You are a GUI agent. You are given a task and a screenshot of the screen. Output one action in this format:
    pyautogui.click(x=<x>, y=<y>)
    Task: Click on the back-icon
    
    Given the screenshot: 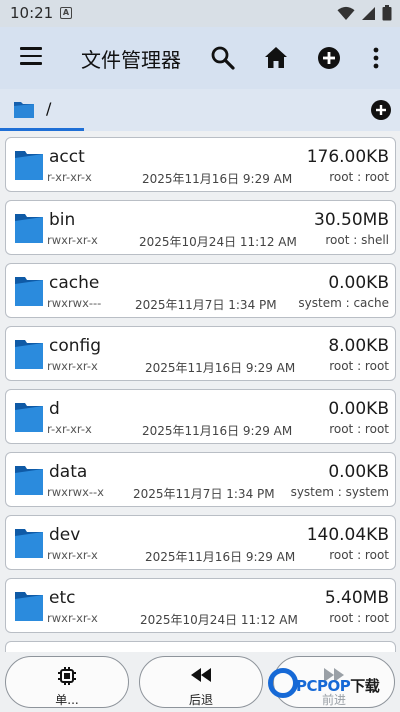 What is the action you would take?
    pyautogui.click(x=201, y=675)
    